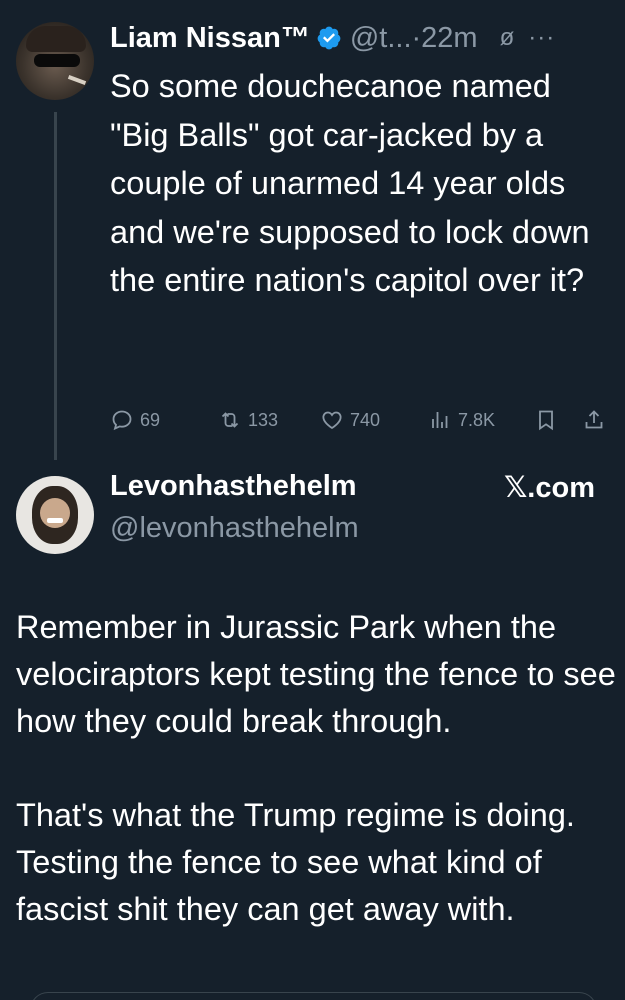 This screenshot has width=625, height=1000. I want to click on avatar-face, so click(55, 513).